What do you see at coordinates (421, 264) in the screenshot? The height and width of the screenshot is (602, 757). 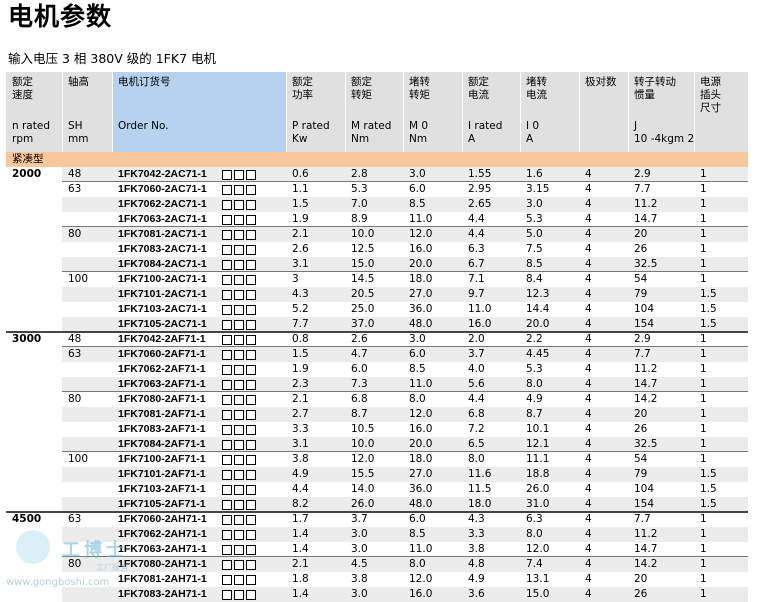 I see `cell-stall-torque: 20.0` at bounding box center [421, 264].